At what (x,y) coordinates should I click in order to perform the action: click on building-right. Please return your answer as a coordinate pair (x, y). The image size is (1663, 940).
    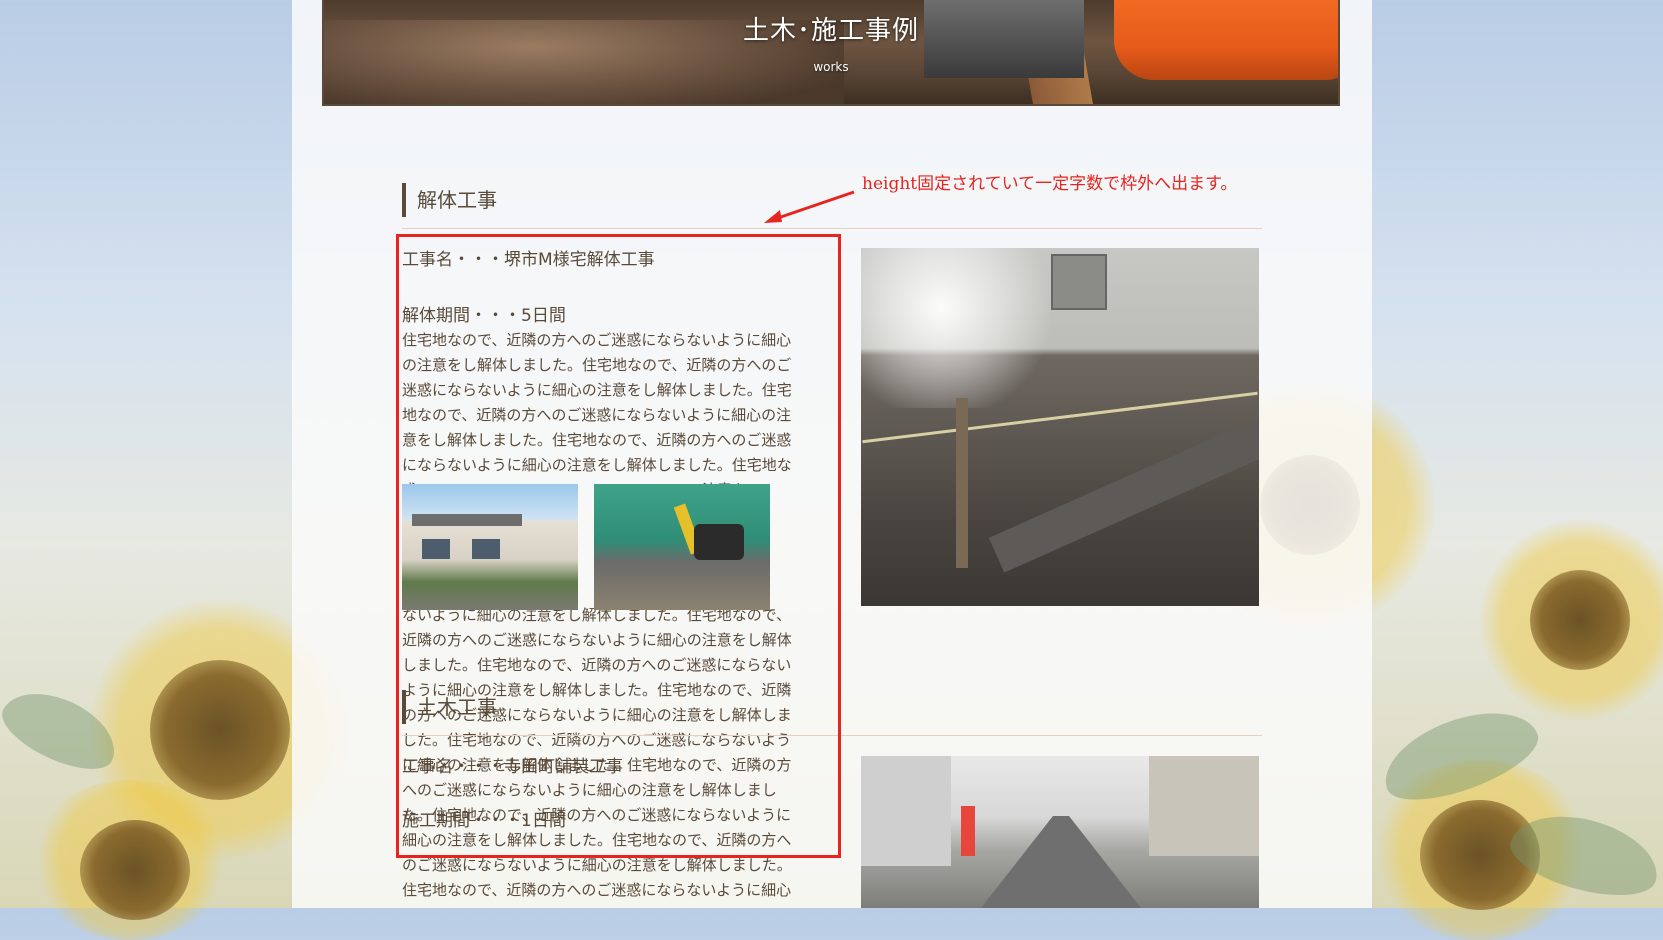
    Looking at the image, I should click on (1204, 806).